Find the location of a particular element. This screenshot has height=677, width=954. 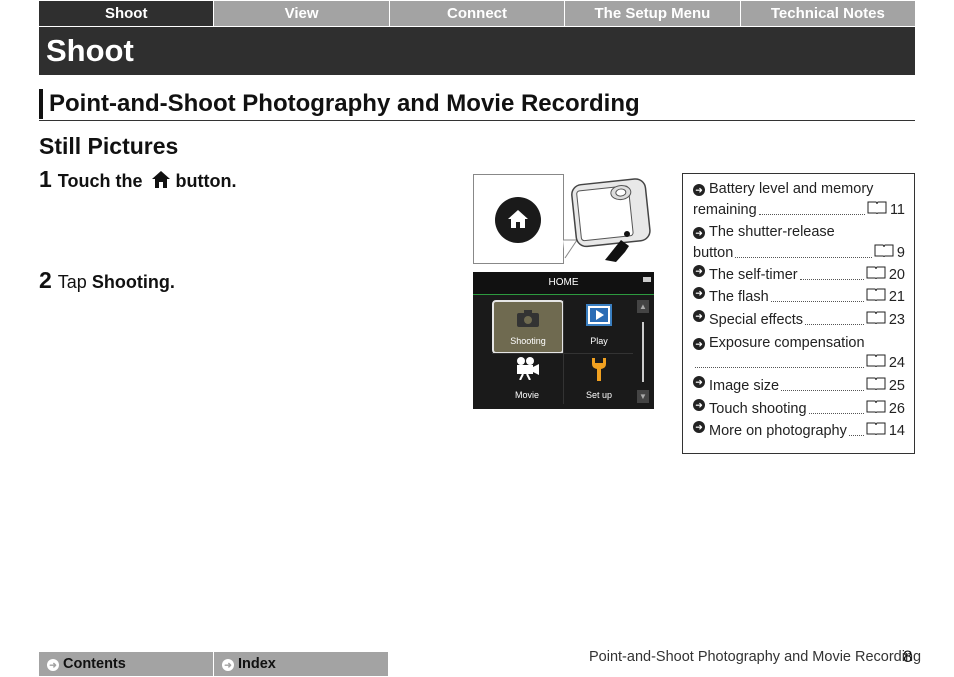

scrollbar is located at coordinates (643, 352).